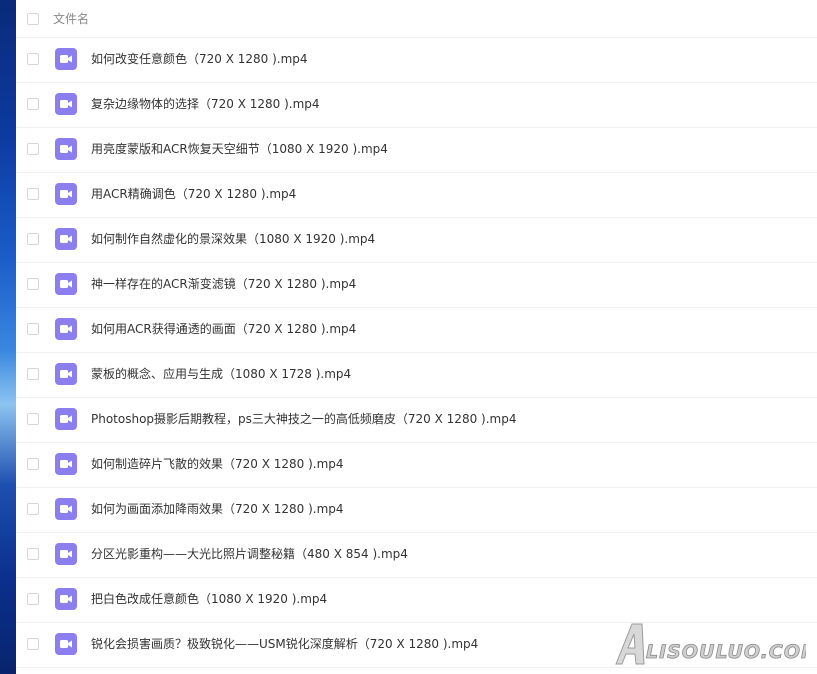 This screenshot has height=674, width=817. I want to click on file-name-link: 如何改变任意颜色（720 X 1280 ).mp4, so click(199, 59).